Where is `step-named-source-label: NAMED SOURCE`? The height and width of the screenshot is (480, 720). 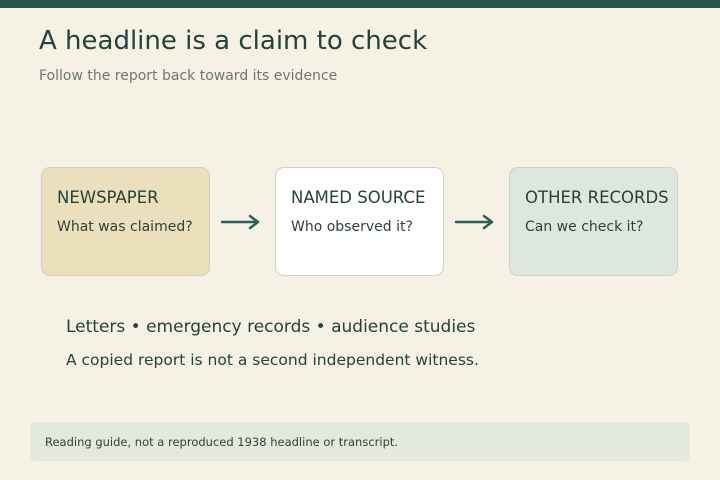
step-named-source-label: NAMED SOURCE is located at coordinates (358, 197).